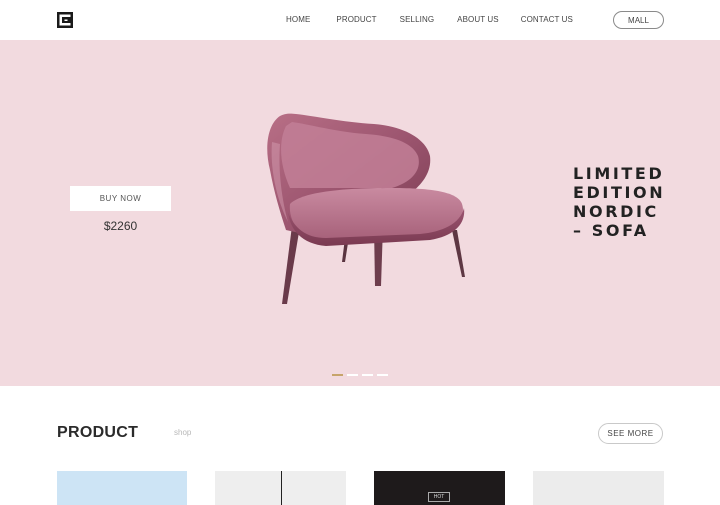 This screenshot has width=720, height=505. Describe the element at coordinates (182, 432) in the screenshot. I see `section-tag: shop` at that location.